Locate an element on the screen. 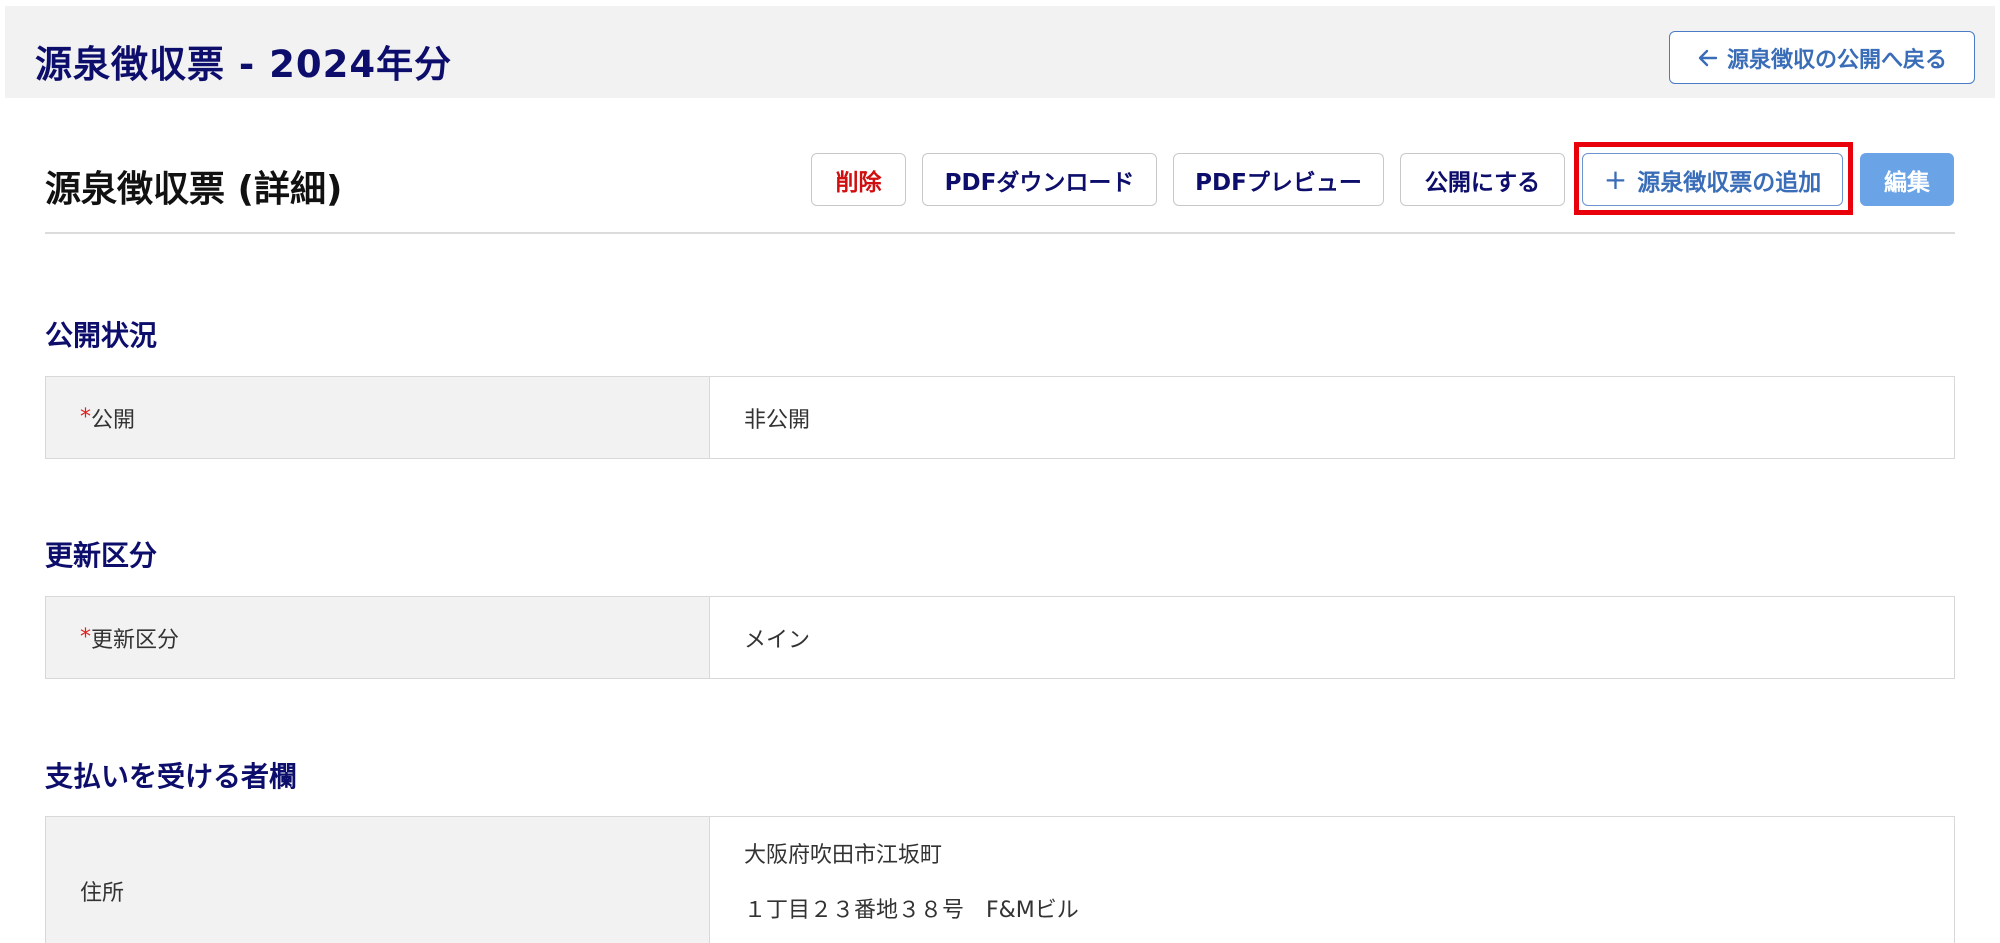 This screenshot has width=2000, height=943. field-value: 大阪府吹田市江坂町 １丁目２３番地３８号 F&Mビル is located at coordinates (1332, 880).